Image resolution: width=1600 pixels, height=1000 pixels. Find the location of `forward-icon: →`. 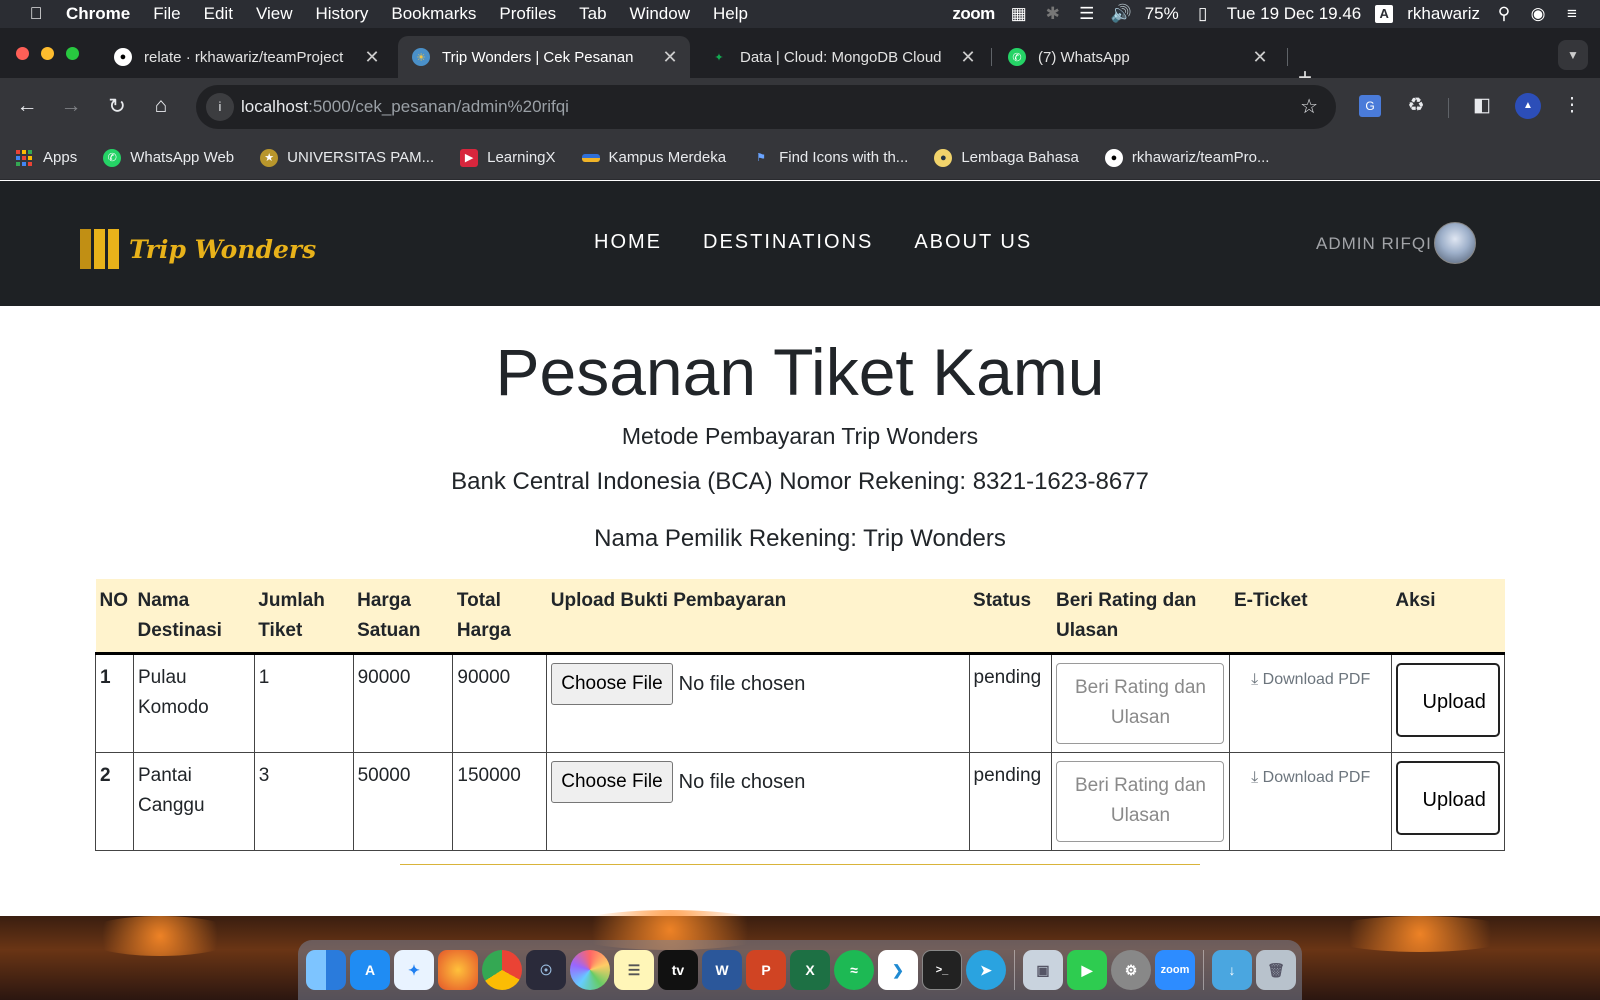

forward-icon: → is located at coordinates (71, 106).